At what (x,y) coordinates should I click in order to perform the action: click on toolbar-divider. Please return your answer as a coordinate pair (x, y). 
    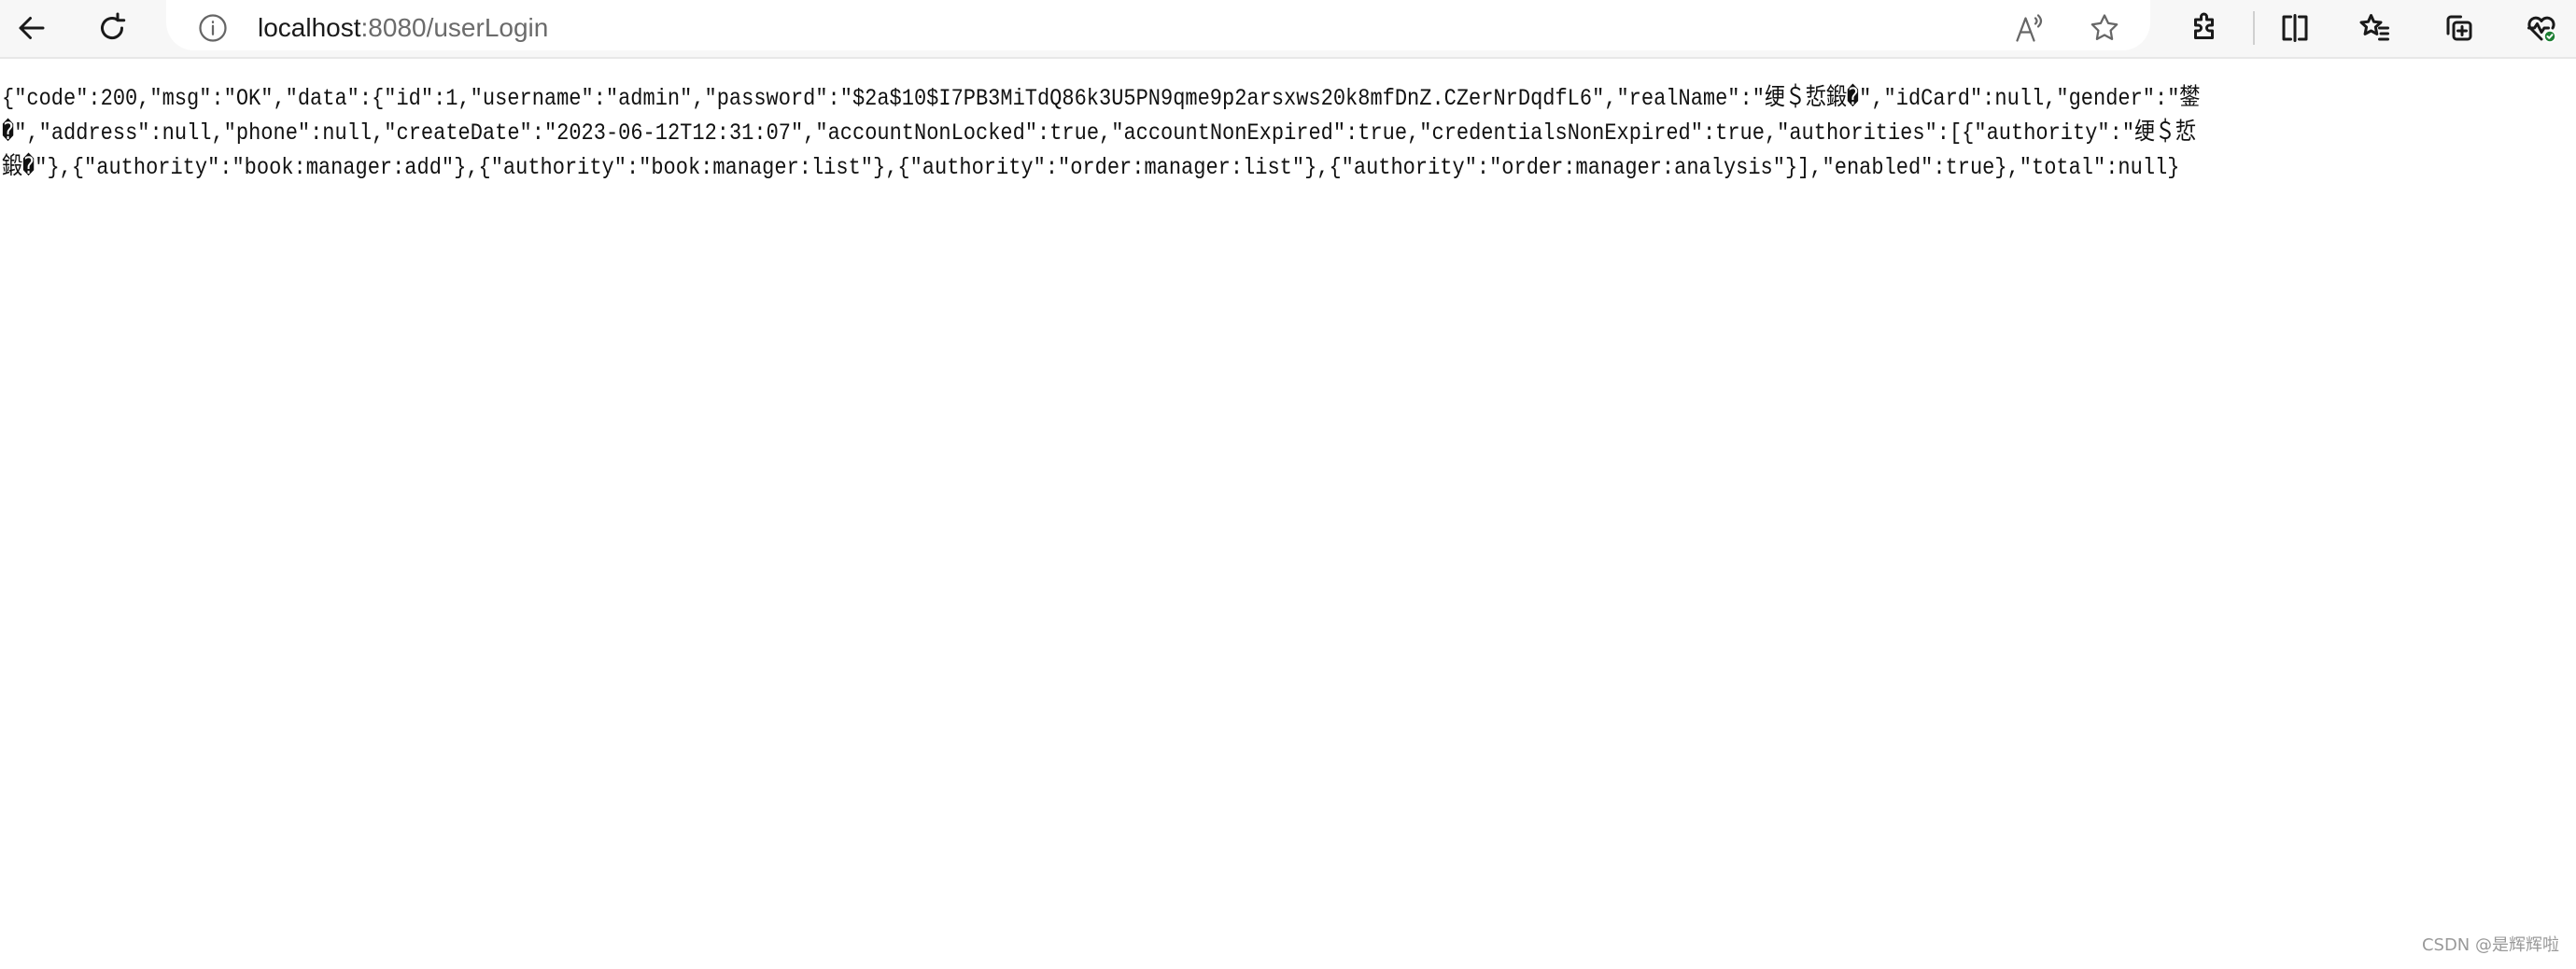
    Looking at the image, I should click on (2254, 28).